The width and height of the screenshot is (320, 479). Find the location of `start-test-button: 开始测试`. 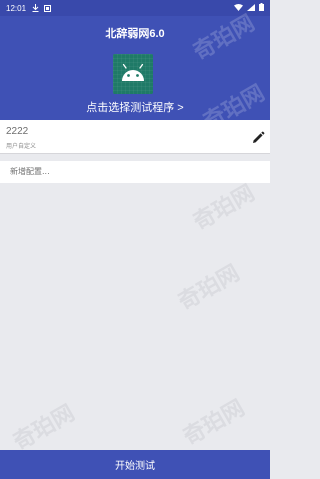

start-test-button: 开始测试 is located at coordinates (135, 464).